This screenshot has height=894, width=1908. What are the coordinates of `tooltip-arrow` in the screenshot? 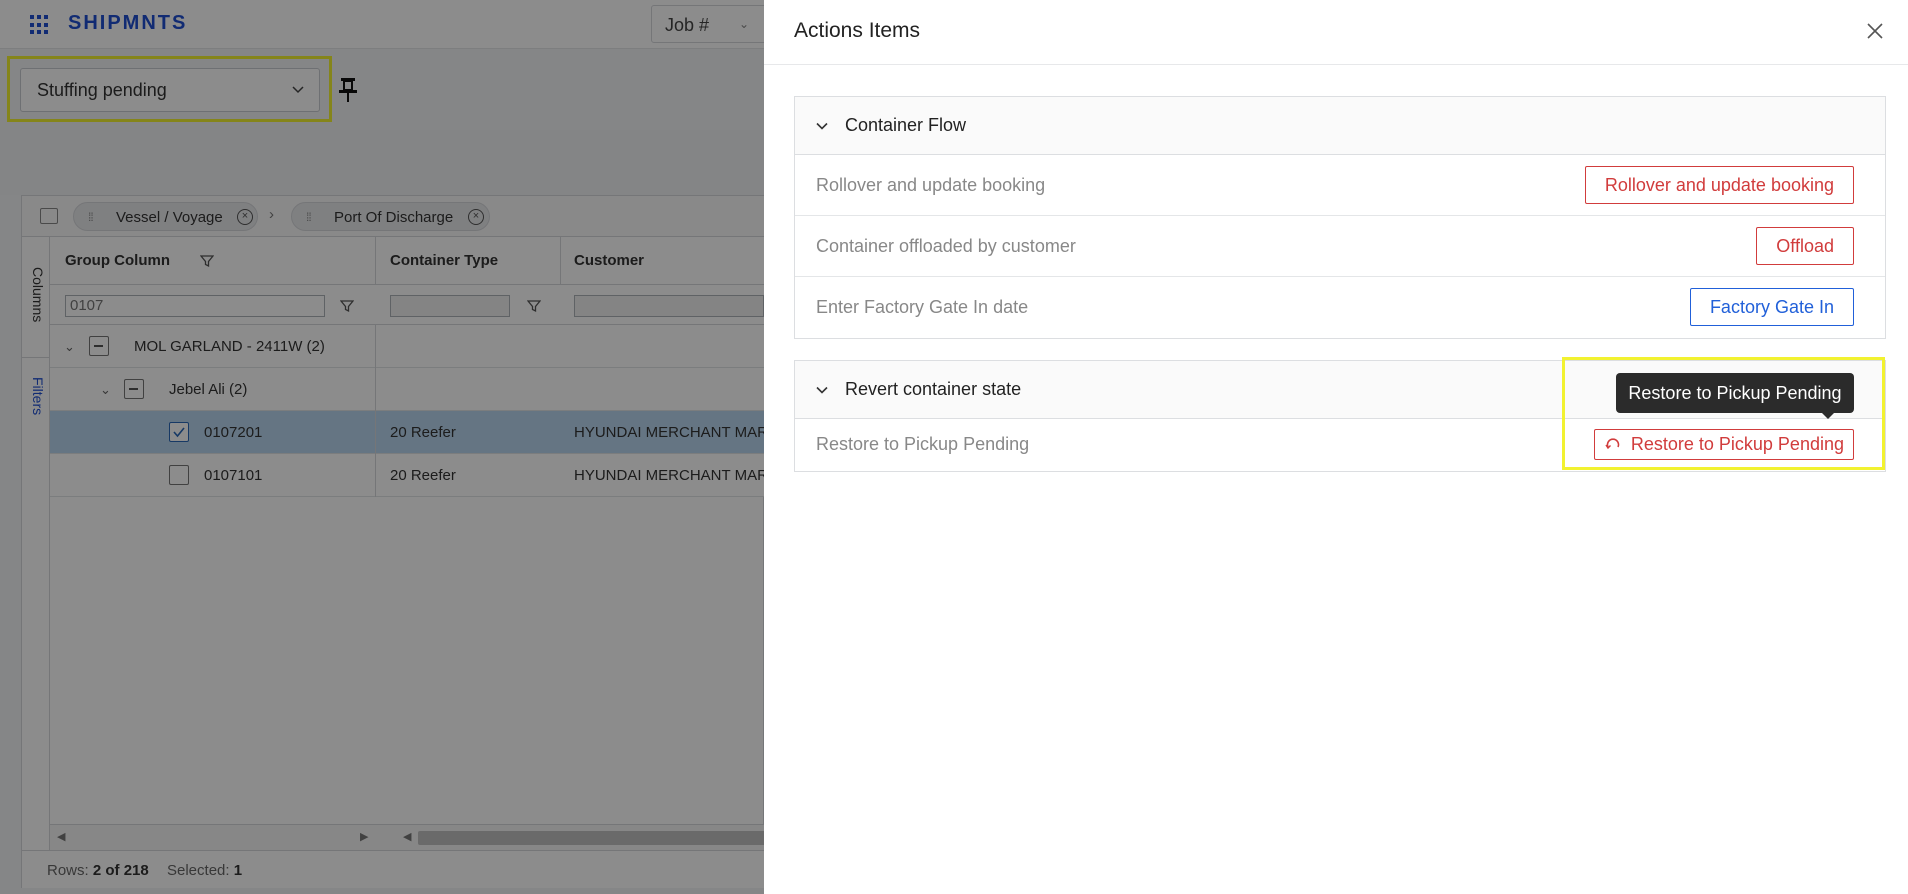 It's located at (1828, 416).